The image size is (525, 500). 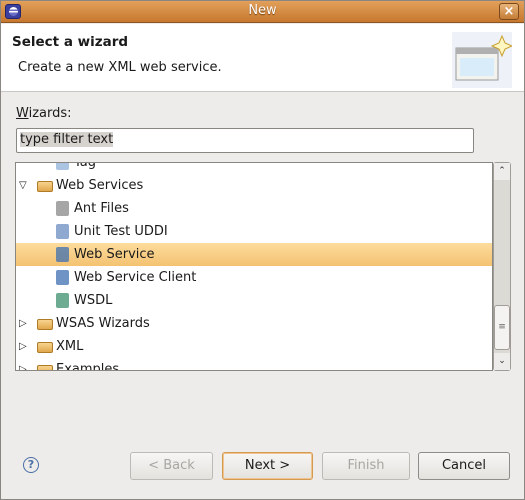 What do you see at coordinates (62, 300) in the screenshot?
I see `wsdl-icon` at bounding box center [62, 300].